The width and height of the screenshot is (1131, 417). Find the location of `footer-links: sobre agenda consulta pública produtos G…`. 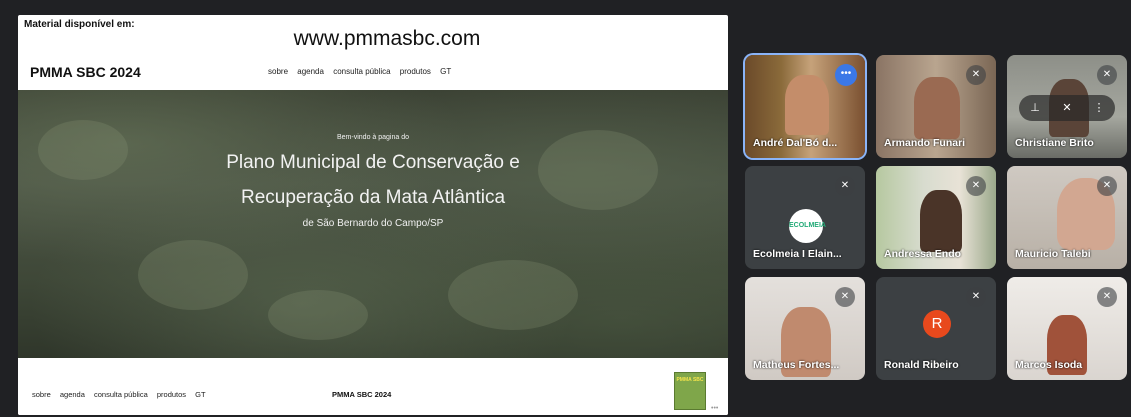

footer-links: sobre agenda consulta pública produtos G… is located at coordinates (122, 394).